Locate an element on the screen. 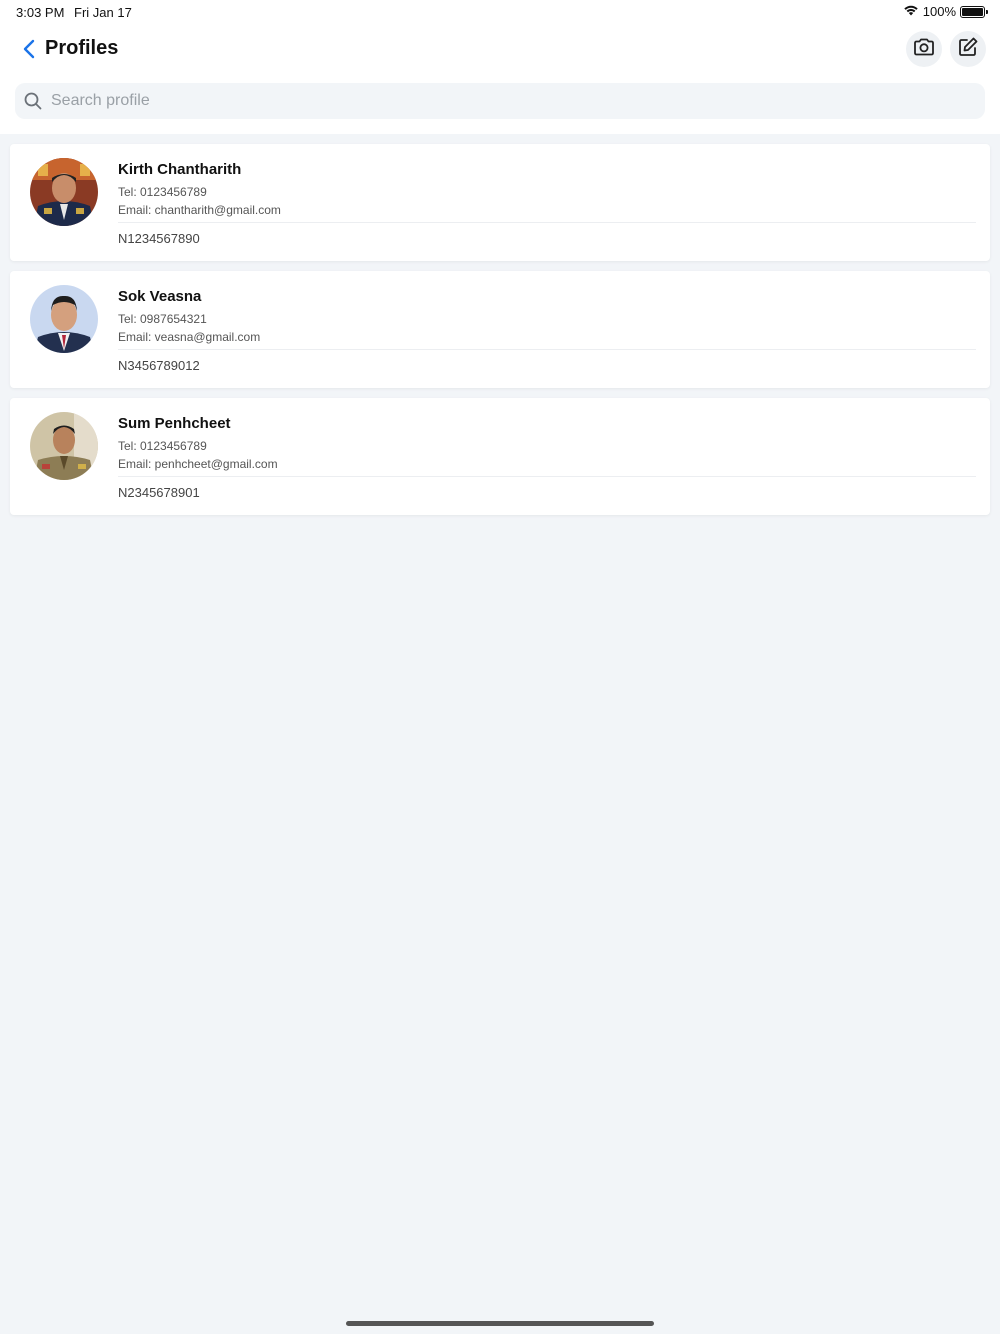  search-bar is located at coordinates (500, 101).